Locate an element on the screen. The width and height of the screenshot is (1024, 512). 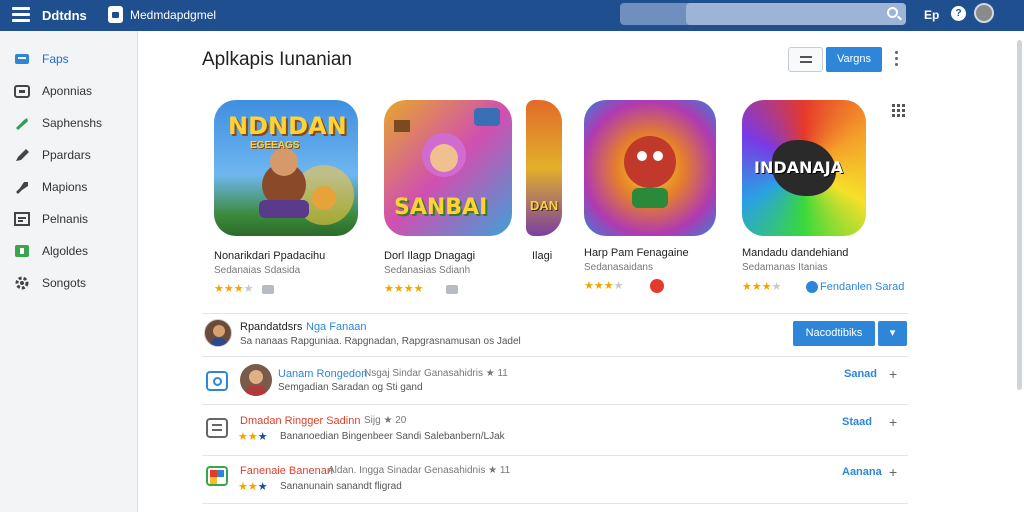
sidebar-item-mapions: Mapions is located at coordinates (50, 187).